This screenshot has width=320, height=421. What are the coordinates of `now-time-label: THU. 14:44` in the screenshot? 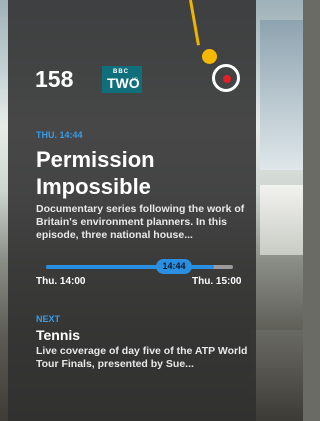 It's located at (59, 135).